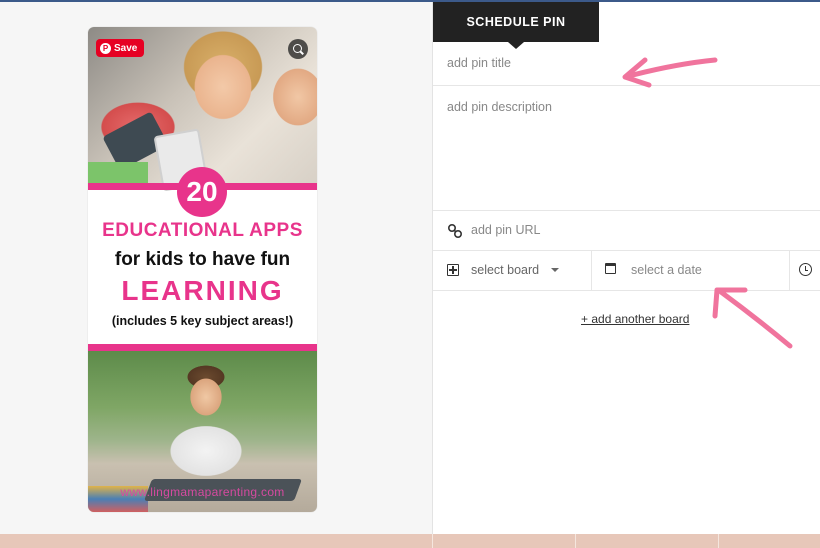  What do you see at coordinates (202, 192) in the screenshot?
I see `number-badge: 20` at bounding box center [202, 192].